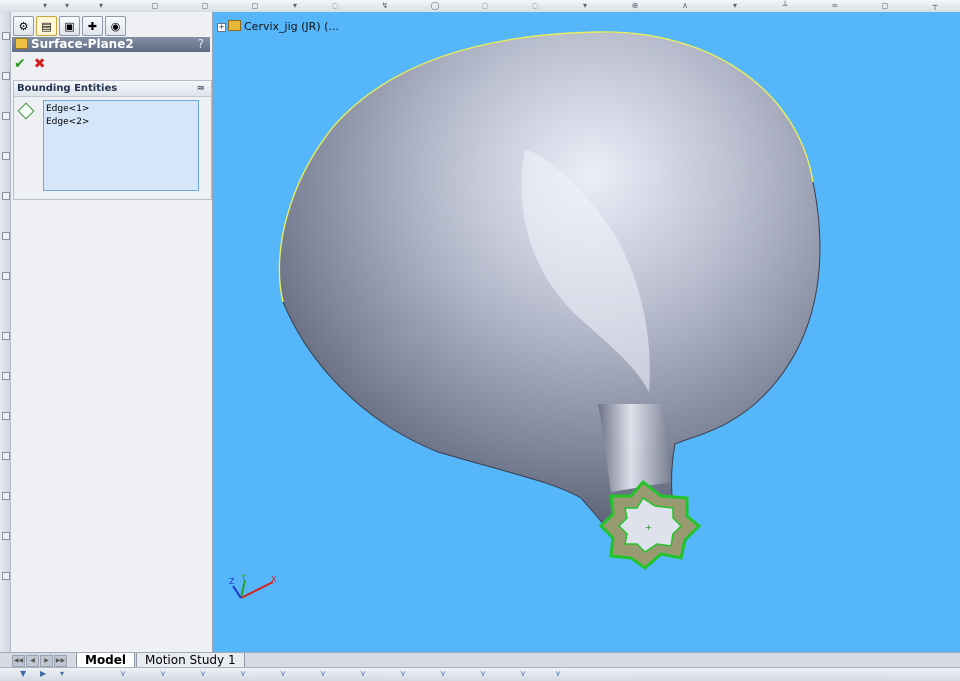  I want to click on ok-button: ✔, so click(20, 64).